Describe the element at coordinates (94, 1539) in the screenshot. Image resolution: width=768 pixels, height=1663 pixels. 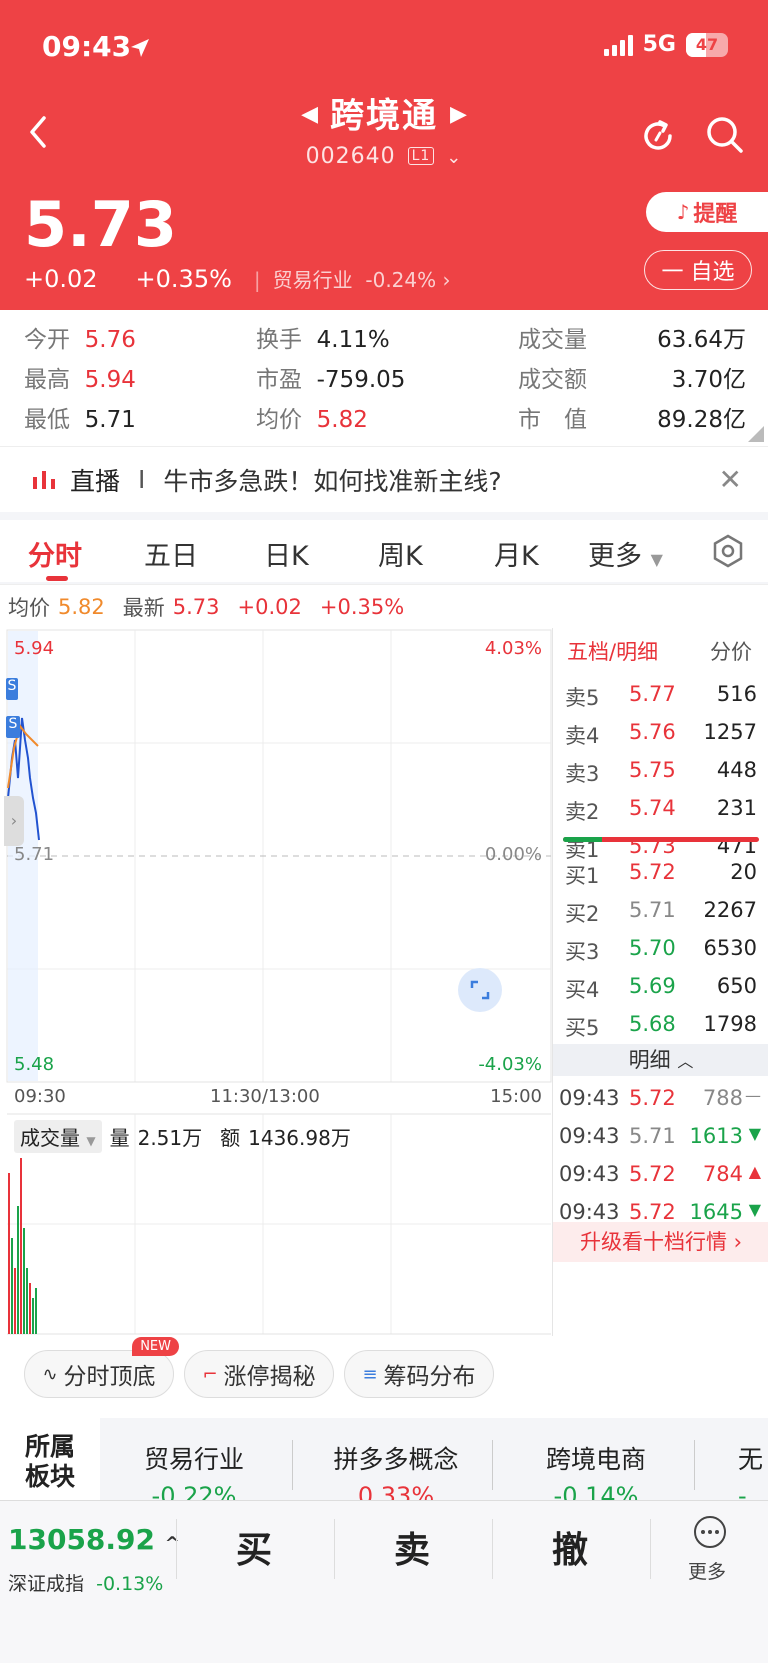
I see `index-value: 13058.92 ^` at that location.